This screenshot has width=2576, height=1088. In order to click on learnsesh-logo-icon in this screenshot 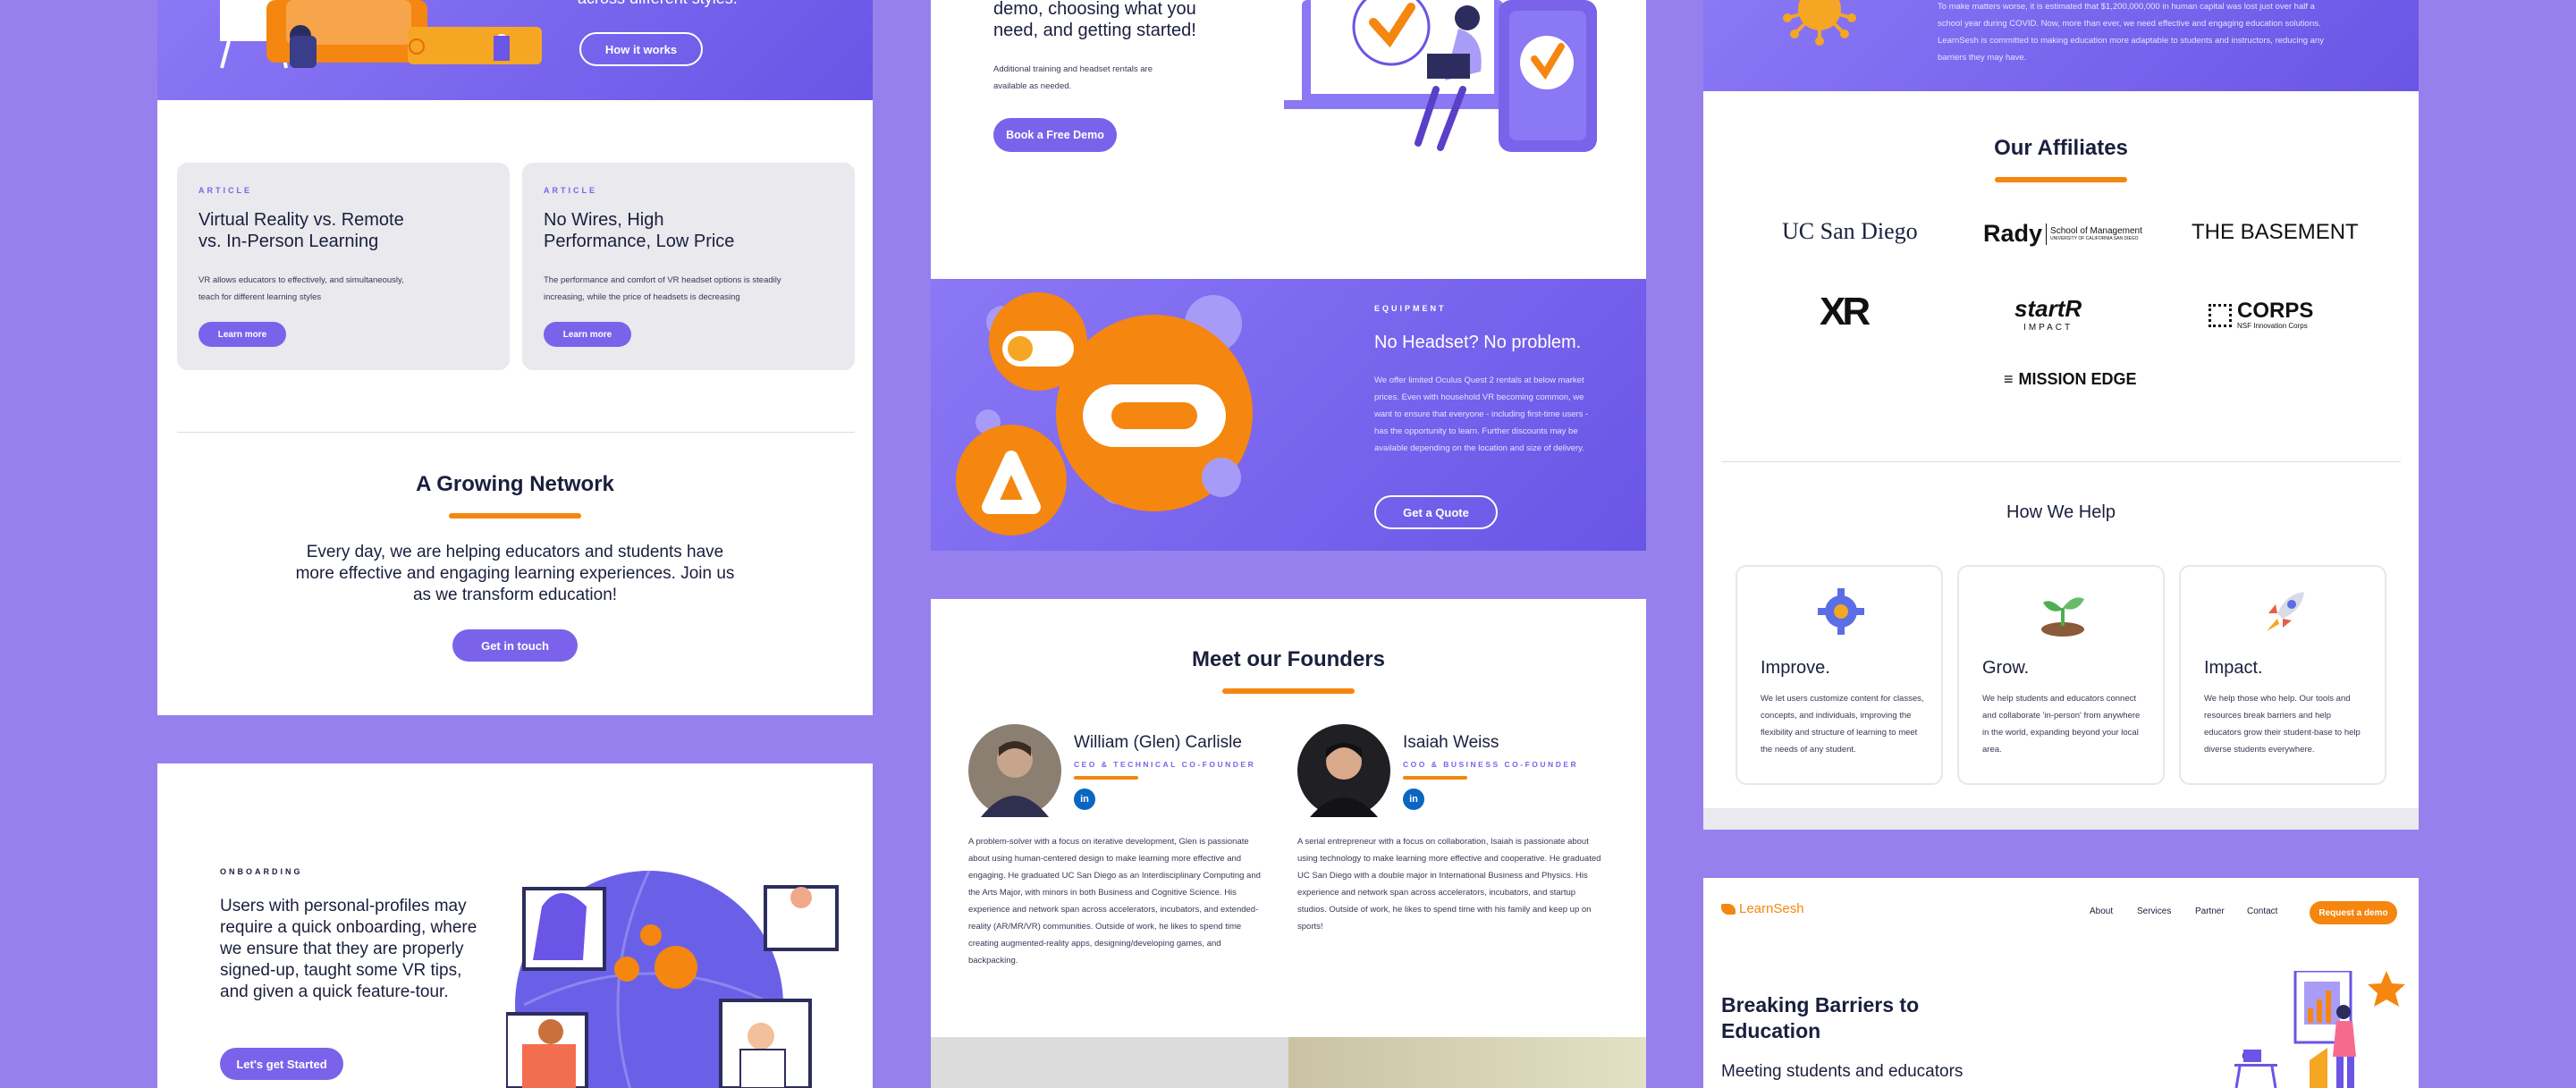, I will do `click(1728, 909)`.